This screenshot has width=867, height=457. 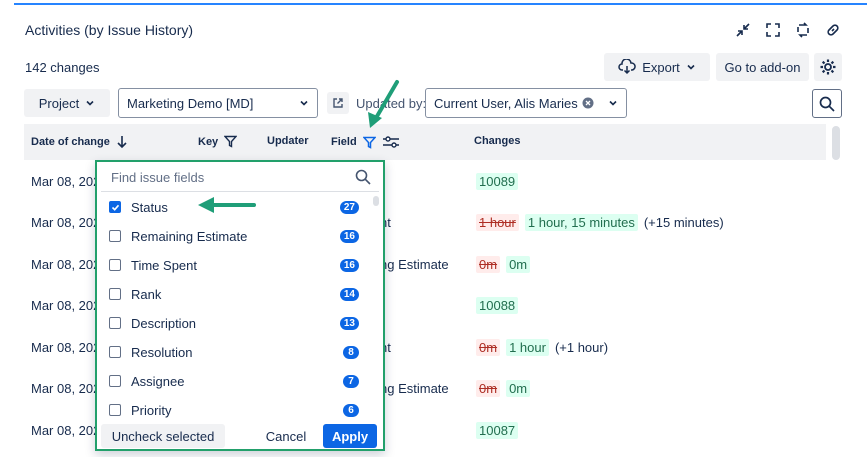 I want to click on field-option-label: Remaining Estimate, so click(x=189, y=236).